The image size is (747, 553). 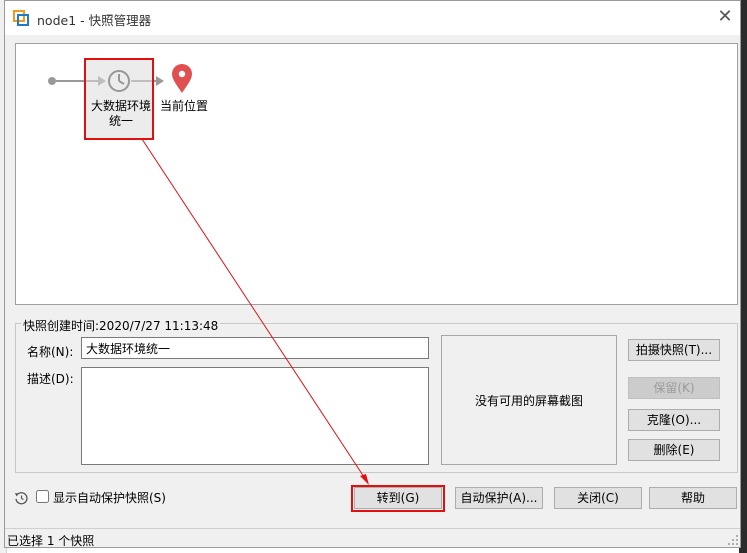 I want to click on location-pin-icon, so click(x=182, y=78).